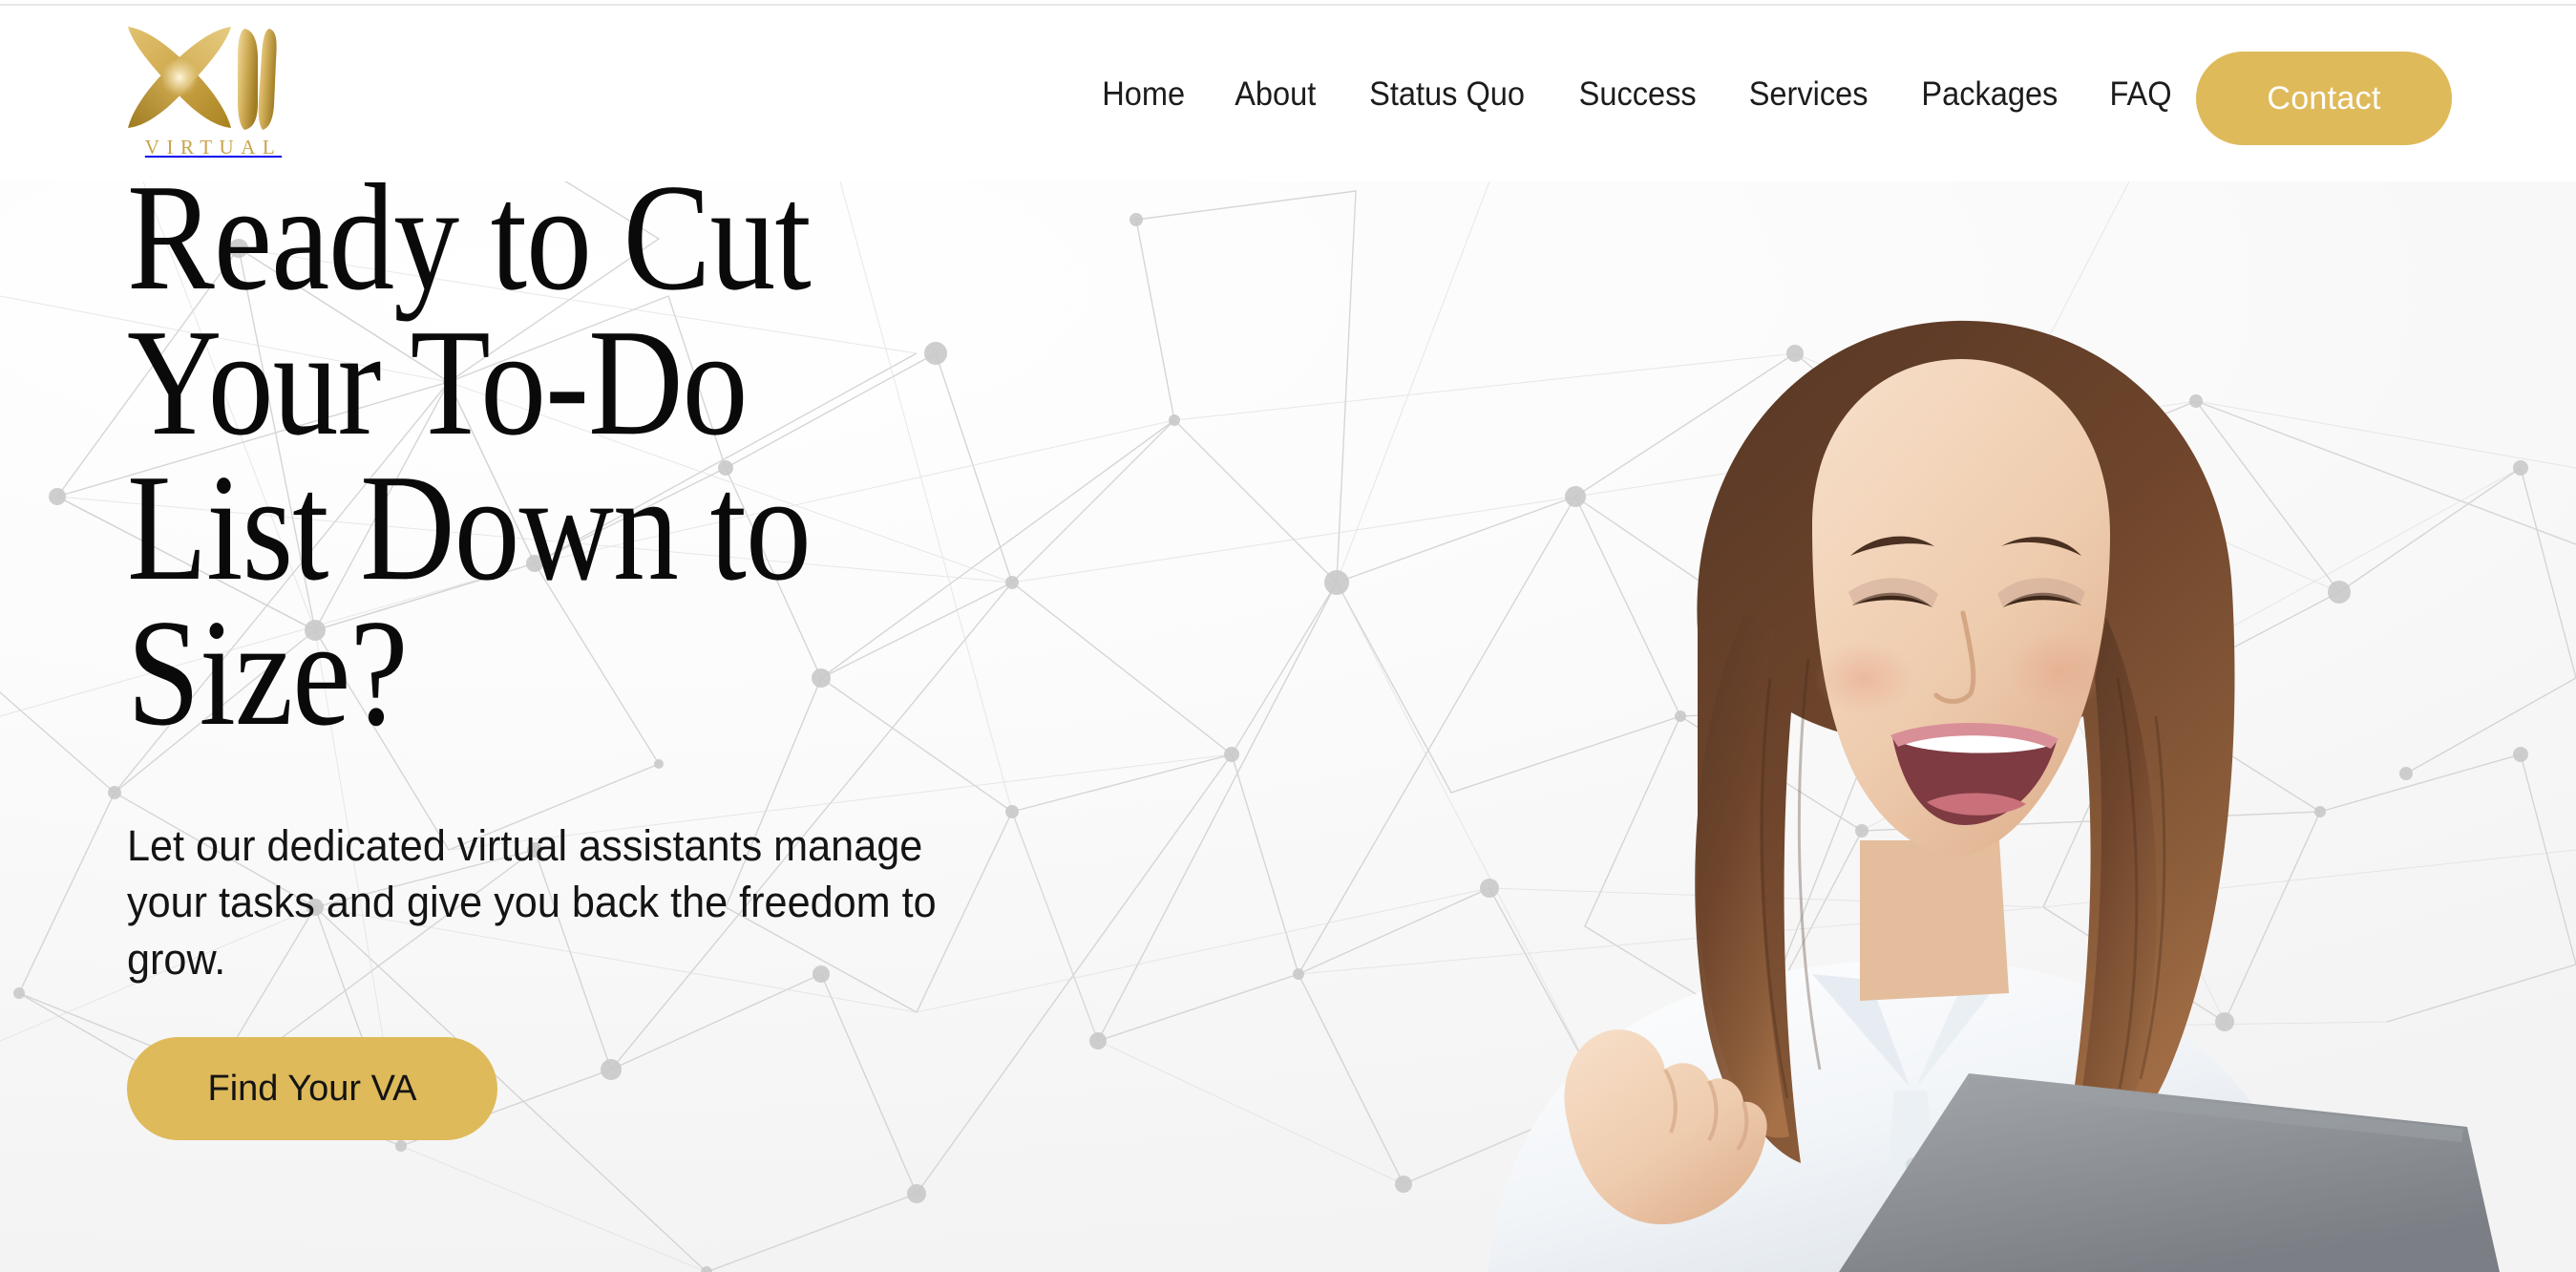  What do you see at coordinates (2140, 94) in the screenshot?
I see `nav-item-faq: FAQ` at bounding box center [2140, 94].